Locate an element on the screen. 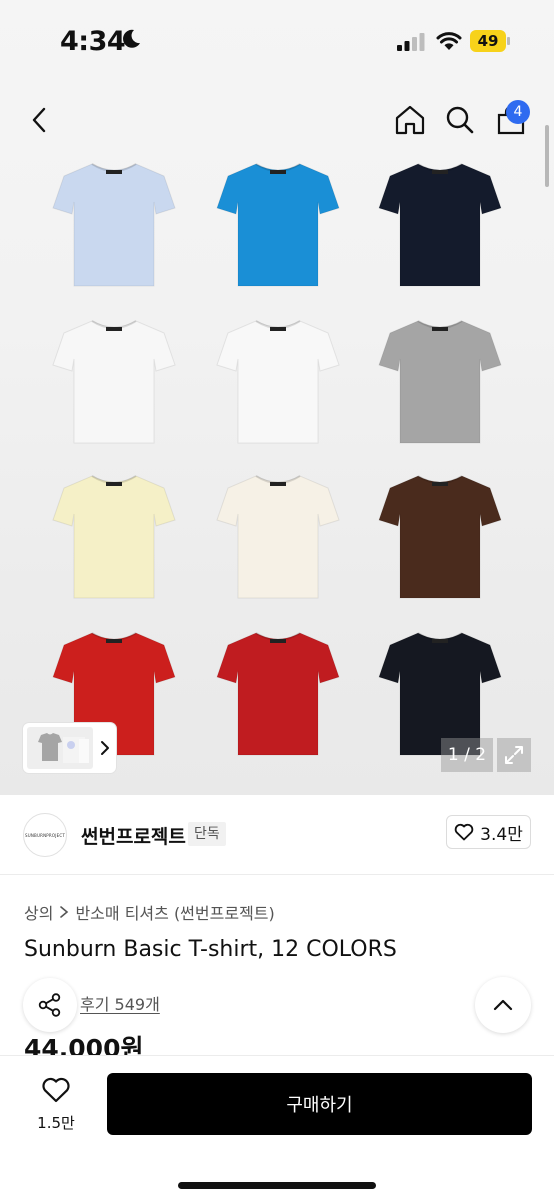 The width and height of the screenshot is (554, 1200). share-button is located at coordinates (50, 1005).